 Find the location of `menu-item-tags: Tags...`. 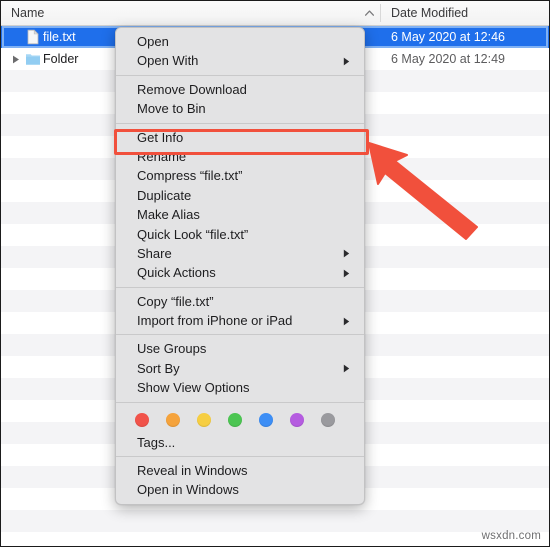

menu-item-tags: Tags... is located at coordinates (240, 442).